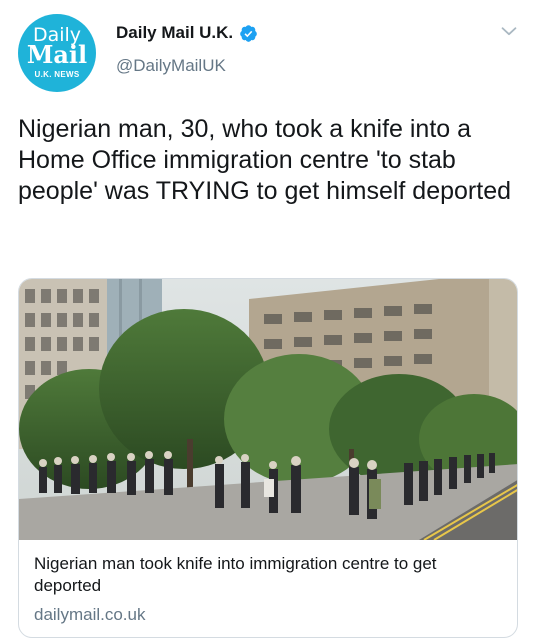 This screenshot has height=640, width=535. I want to click on display-name: Daily Mail U.K., so click(174, 33).